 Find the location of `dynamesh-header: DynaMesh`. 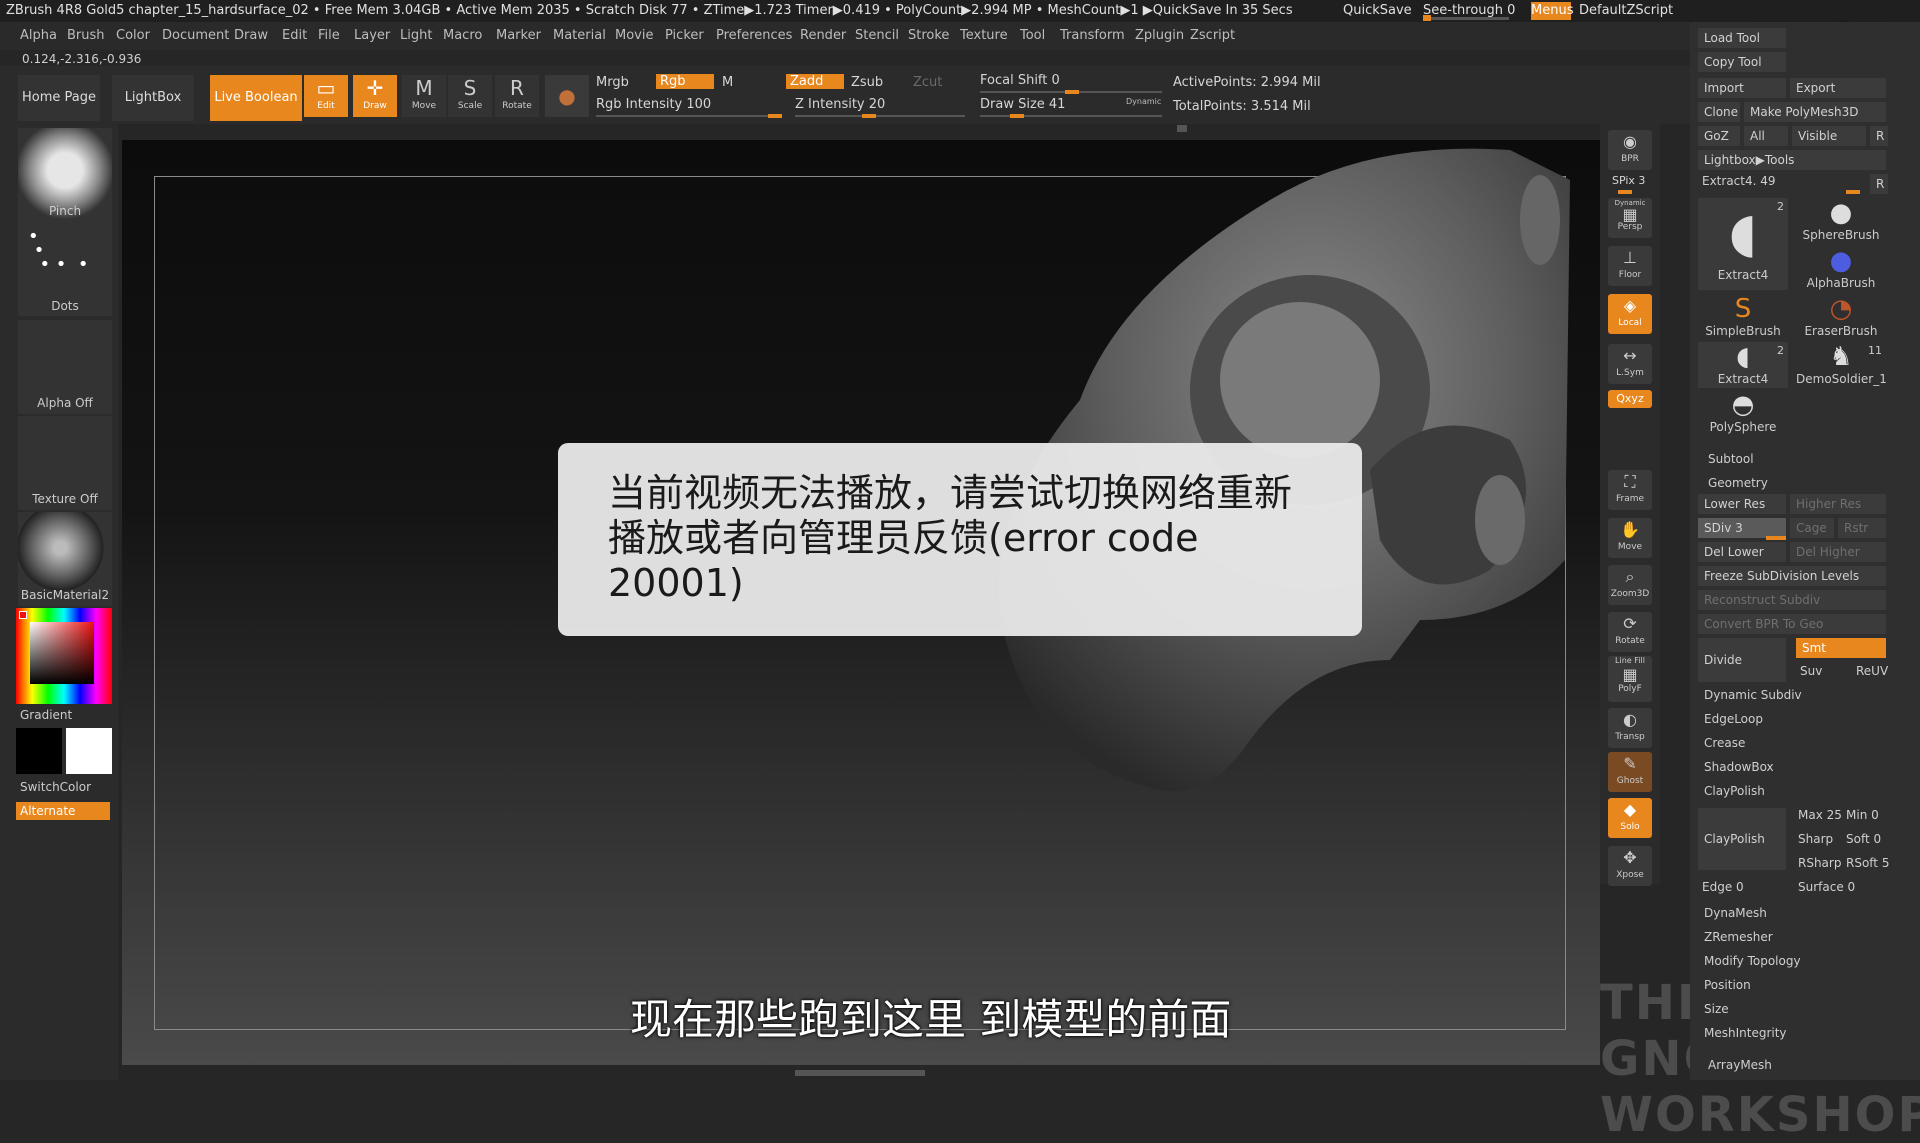

dynamesh-header: DynaMesh is located at coordinates (1735, 913).